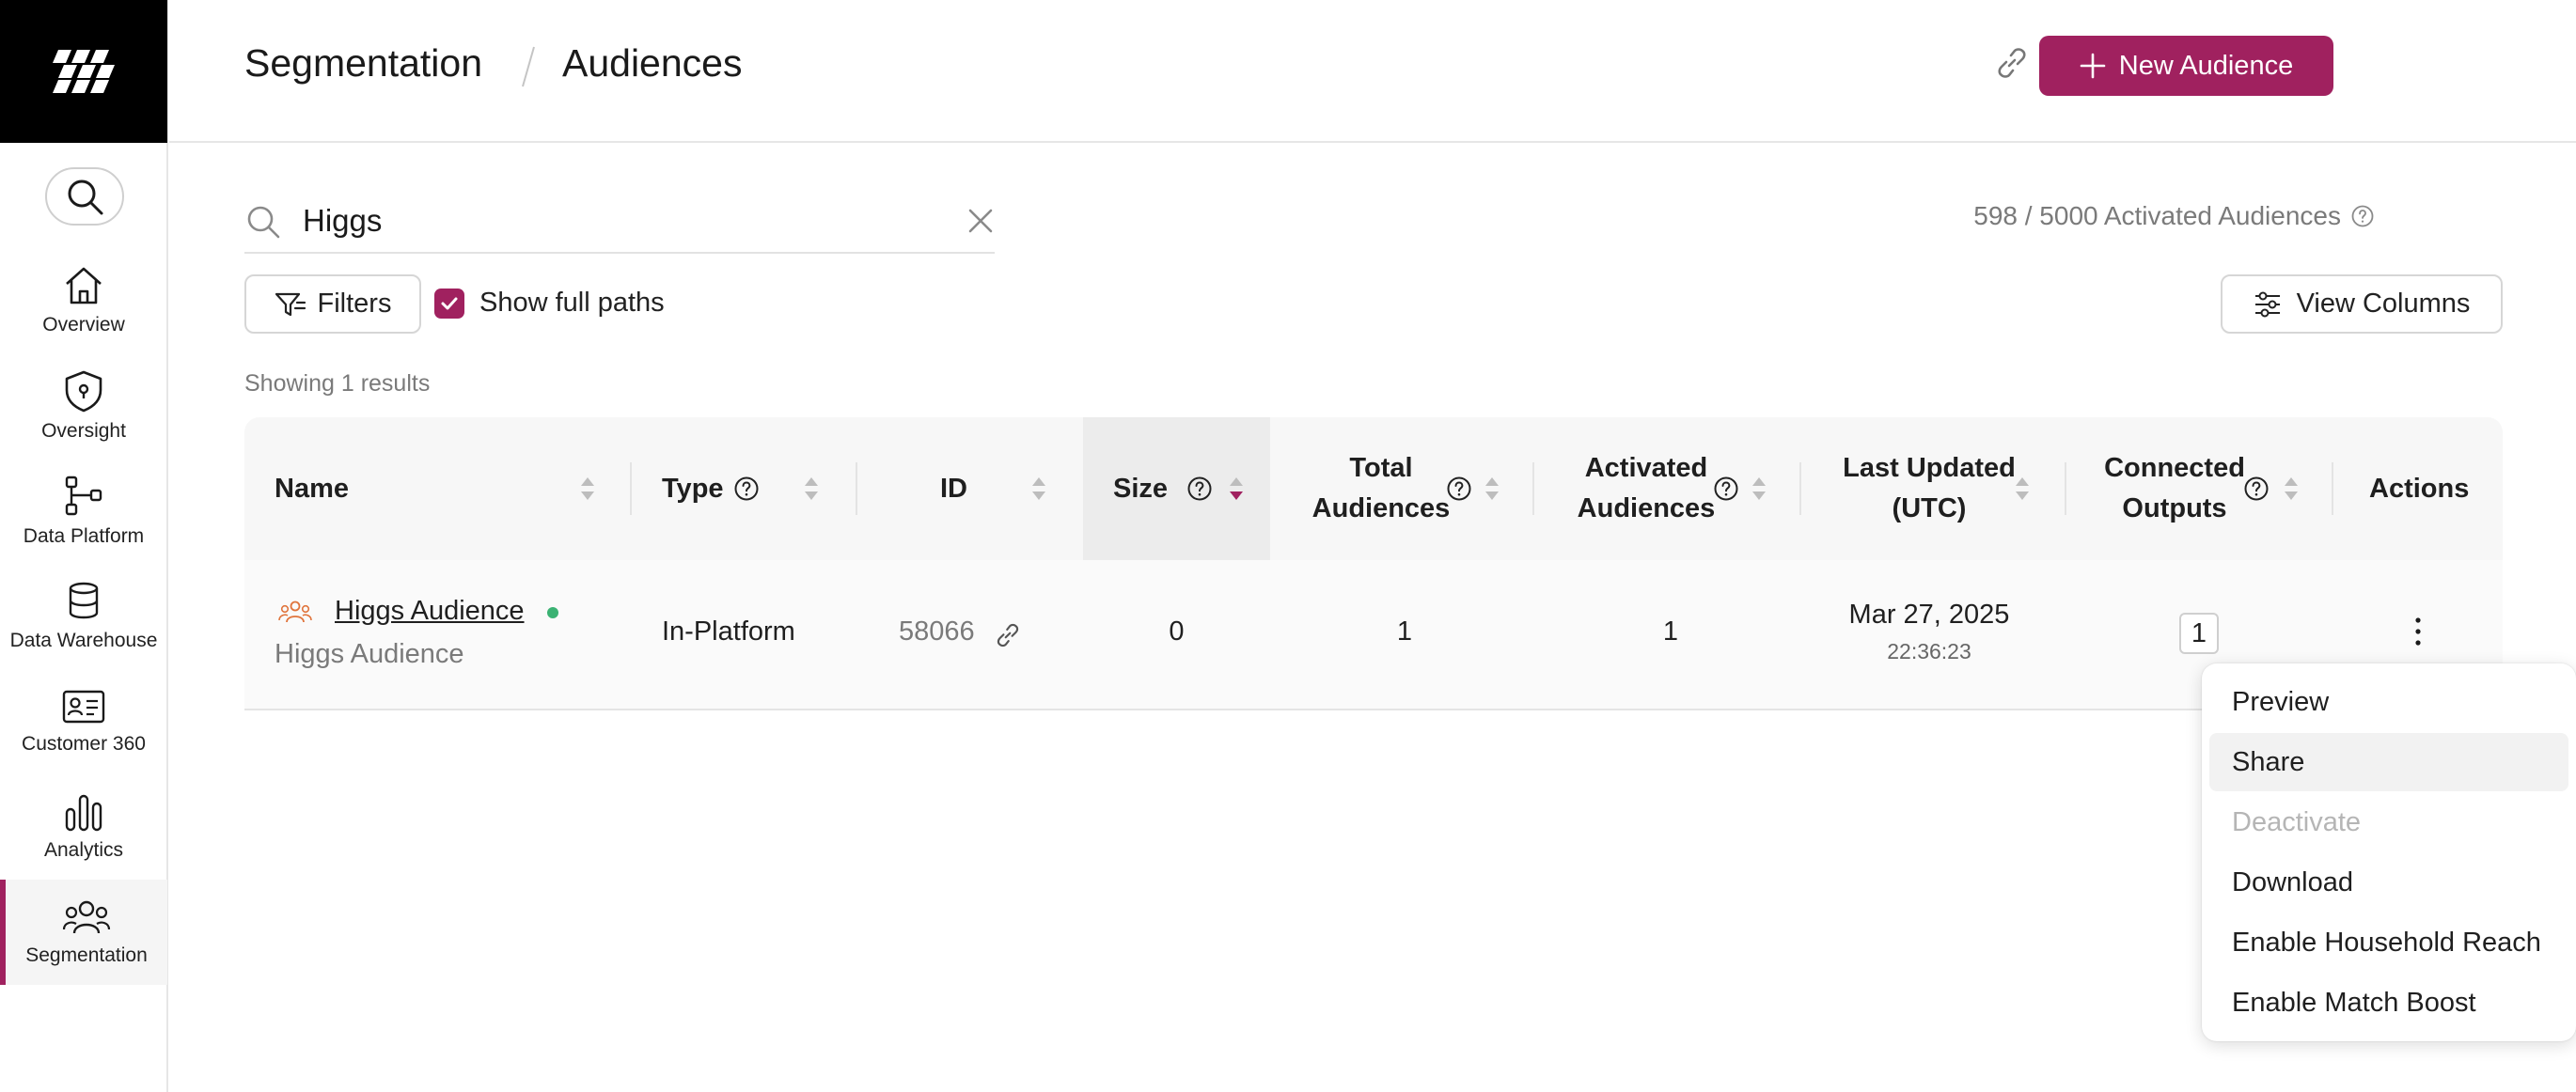 Image resolution: width=2576 pixels, height=1092 pixels. I want to click on menu-item-preview: Preview, so click(2393, 702).